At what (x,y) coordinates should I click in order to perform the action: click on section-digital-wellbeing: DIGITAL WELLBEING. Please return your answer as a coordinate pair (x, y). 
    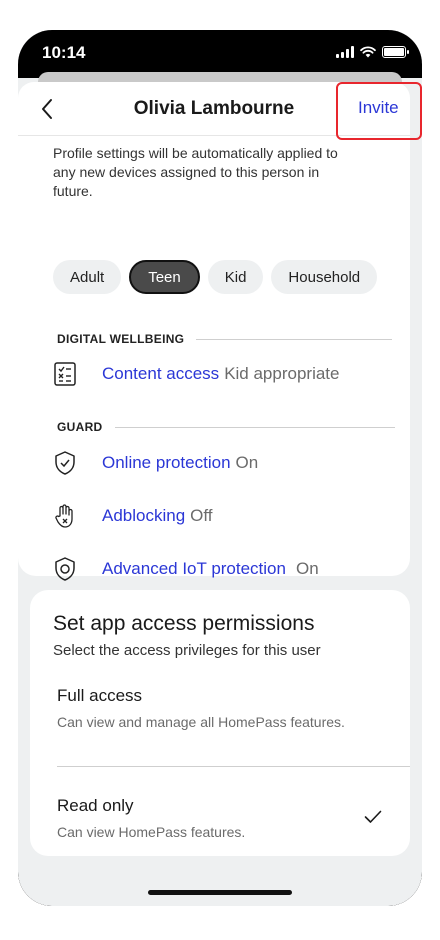
    Looking at the image, I should click on (225, 339).